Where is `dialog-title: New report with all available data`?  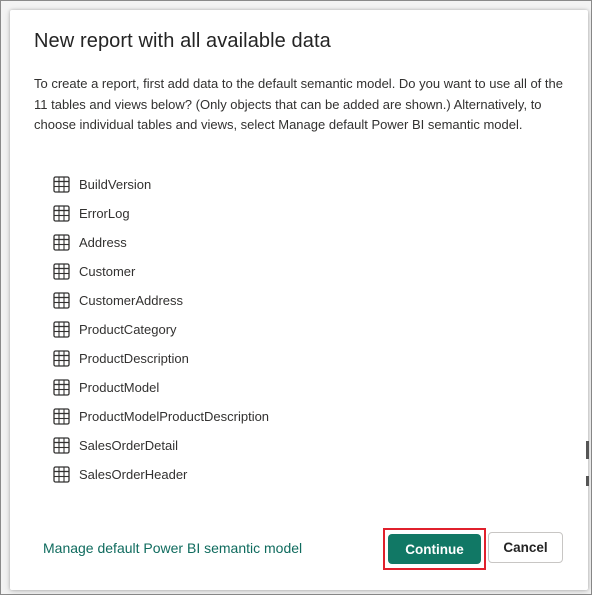
dialog-title: New report with all available data is located at coordinates (182, 41).